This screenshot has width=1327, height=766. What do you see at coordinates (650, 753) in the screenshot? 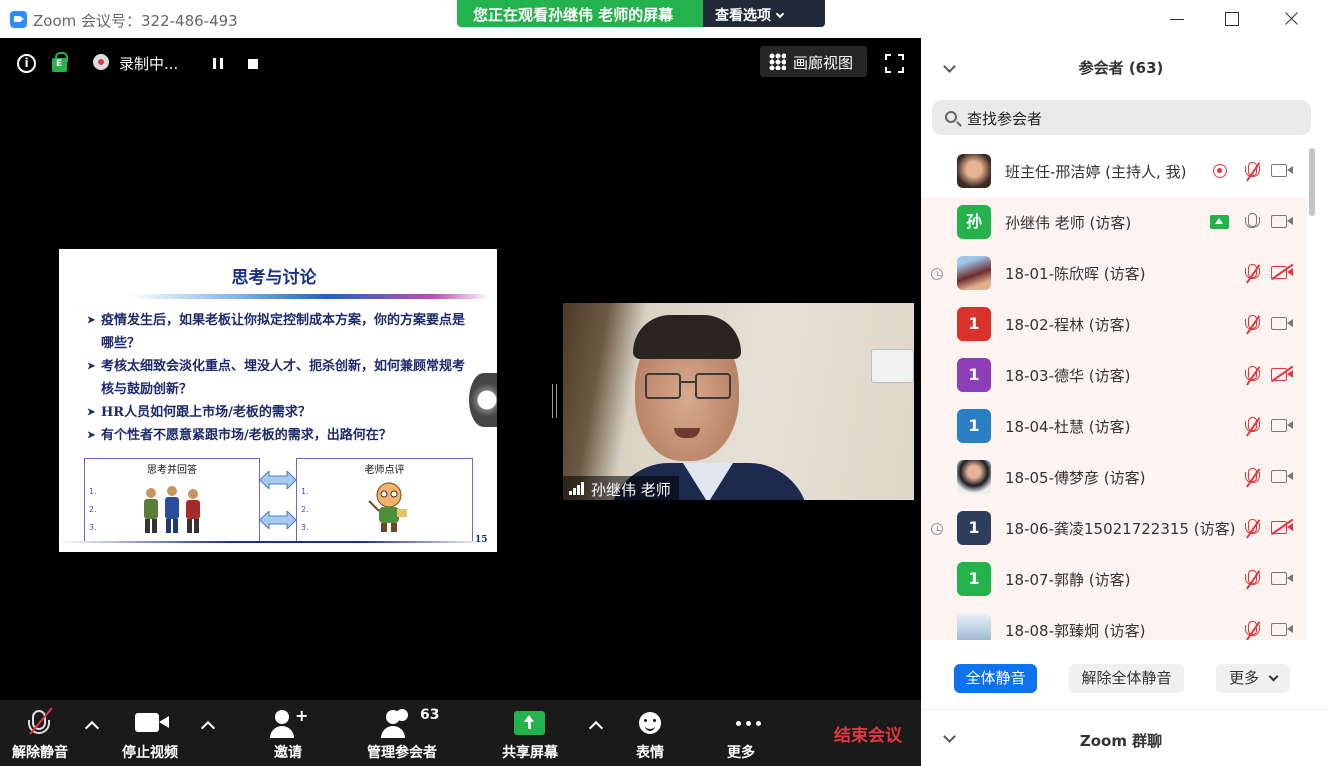
I see `reactions-label: 表情` at bounding box center [650, 753].